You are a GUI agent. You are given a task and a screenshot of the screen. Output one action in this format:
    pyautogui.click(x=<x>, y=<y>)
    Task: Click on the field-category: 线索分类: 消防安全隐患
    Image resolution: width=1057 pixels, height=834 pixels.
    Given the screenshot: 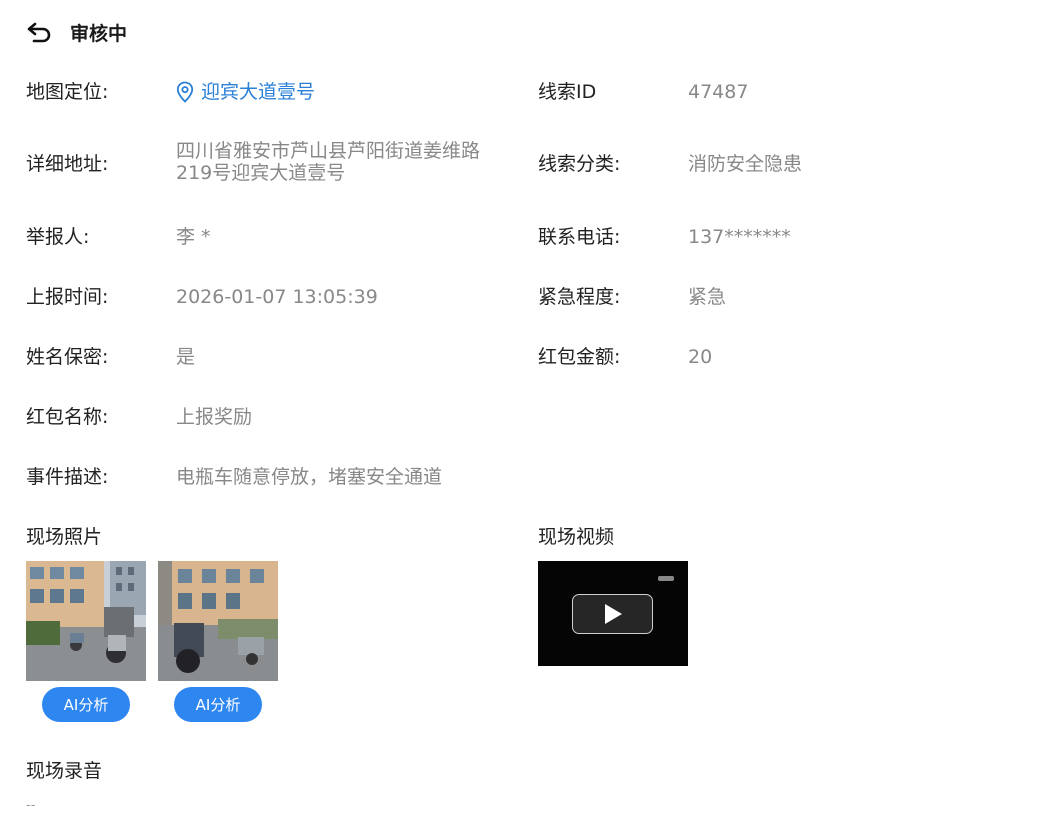 What is the action you would take?
    pyautogui.click(x=670, y=164)
    